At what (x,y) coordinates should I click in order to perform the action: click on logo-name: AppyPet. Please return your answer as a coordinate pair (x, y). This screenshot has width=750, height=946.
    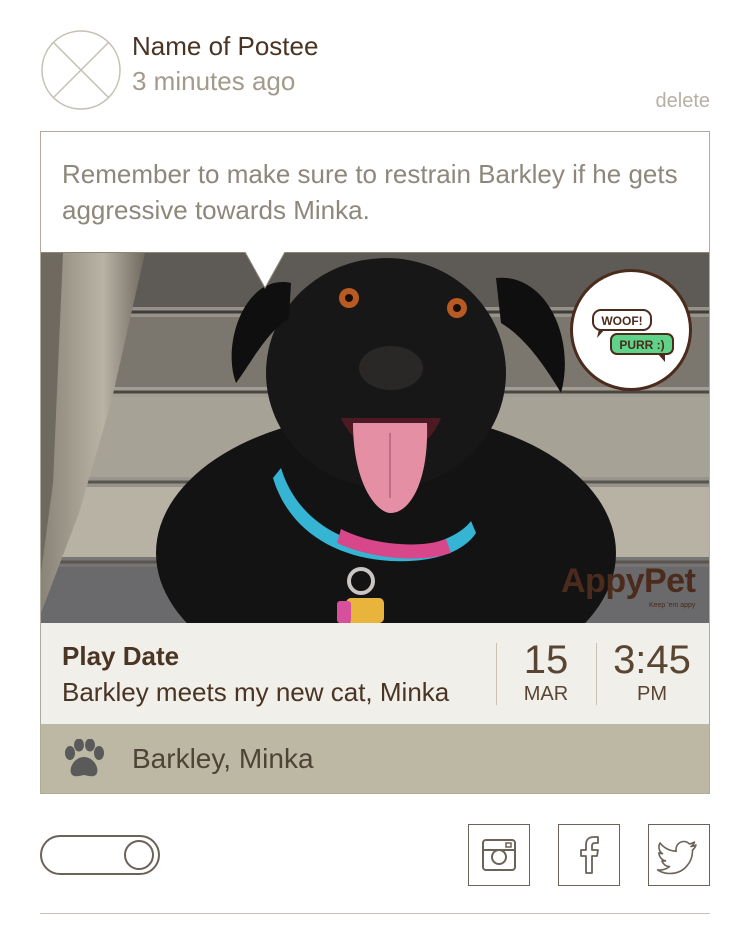
    Looking at the image, I should click on (628, 581).